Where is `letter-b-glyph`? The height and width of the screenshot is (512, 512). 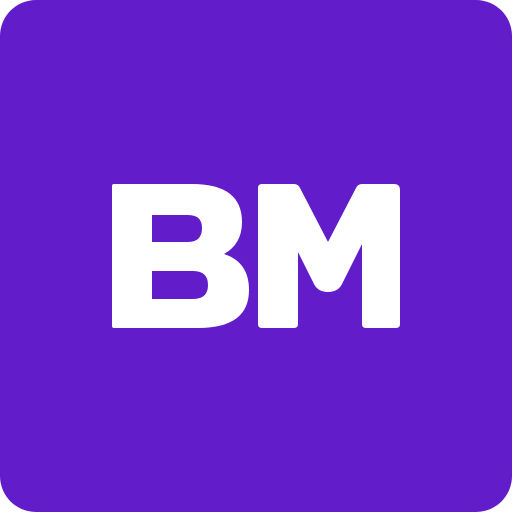 letter-b-glyph is located at coordinates (180, 256).